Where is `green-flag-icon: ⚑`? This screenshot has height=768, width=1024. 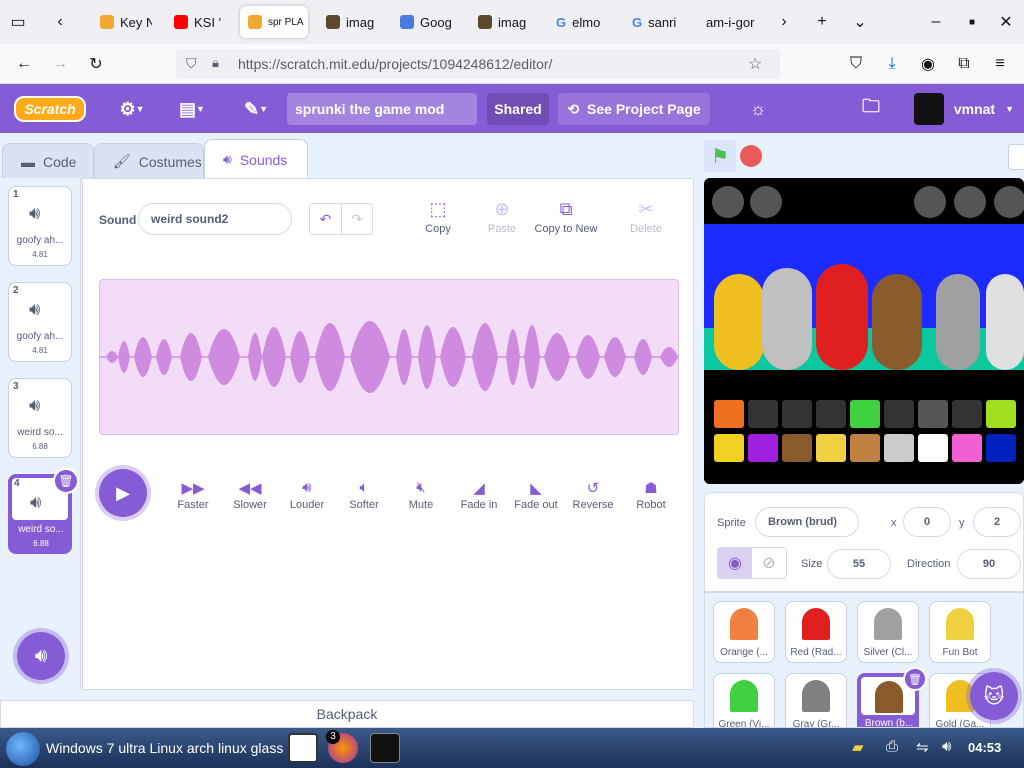 green-flag-icon: ⚑ is located at coordinates (720, 156).